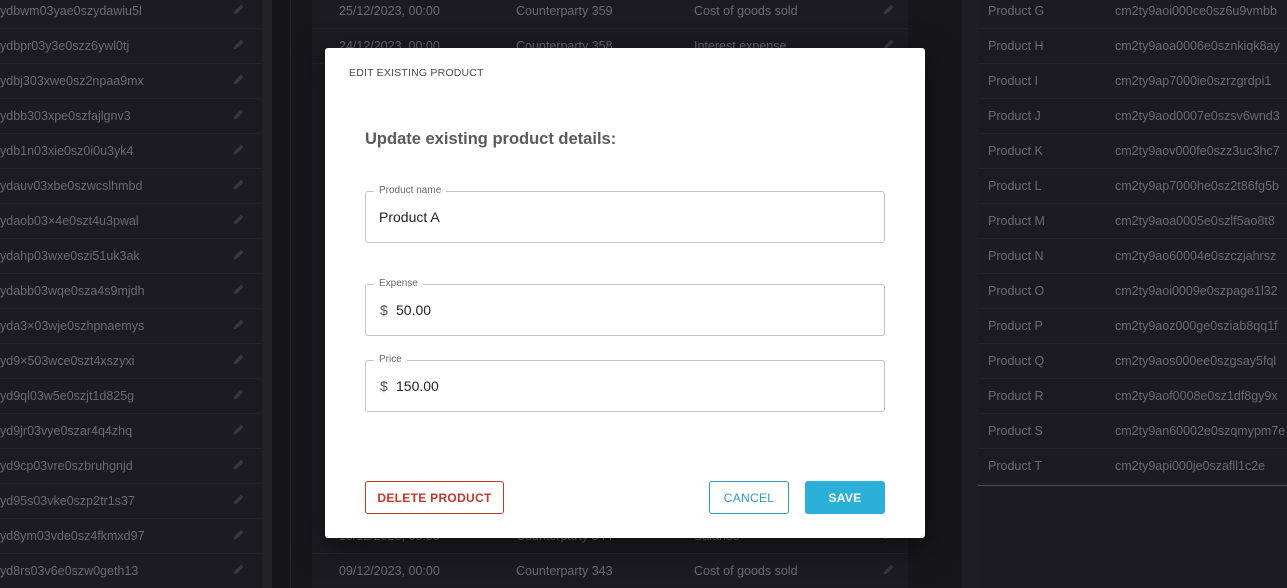  I want to click on cancel-button: CANCEL, so click(749, 497).